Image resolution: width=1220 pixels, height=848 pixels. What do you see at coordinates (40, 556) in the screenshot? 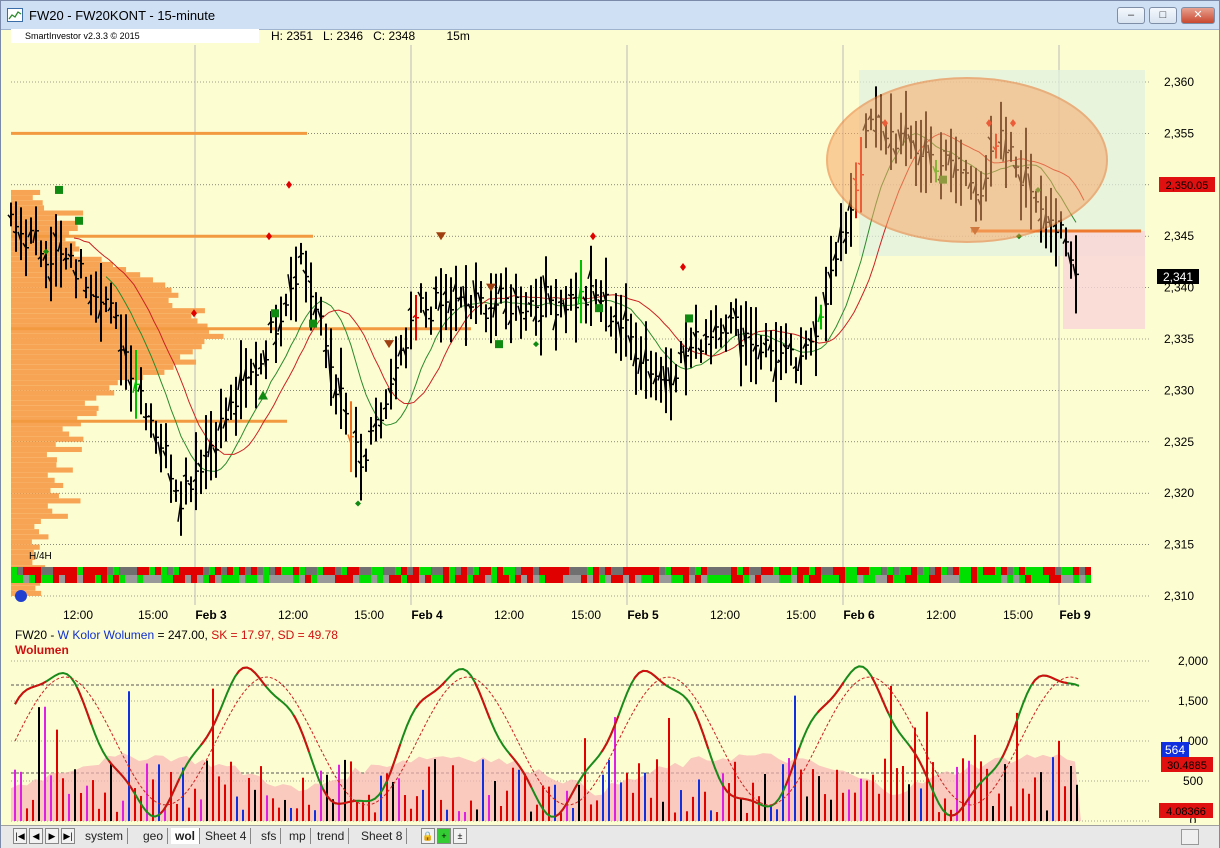
I see `profile-label: H/4H` at bounding box center [40, 556].